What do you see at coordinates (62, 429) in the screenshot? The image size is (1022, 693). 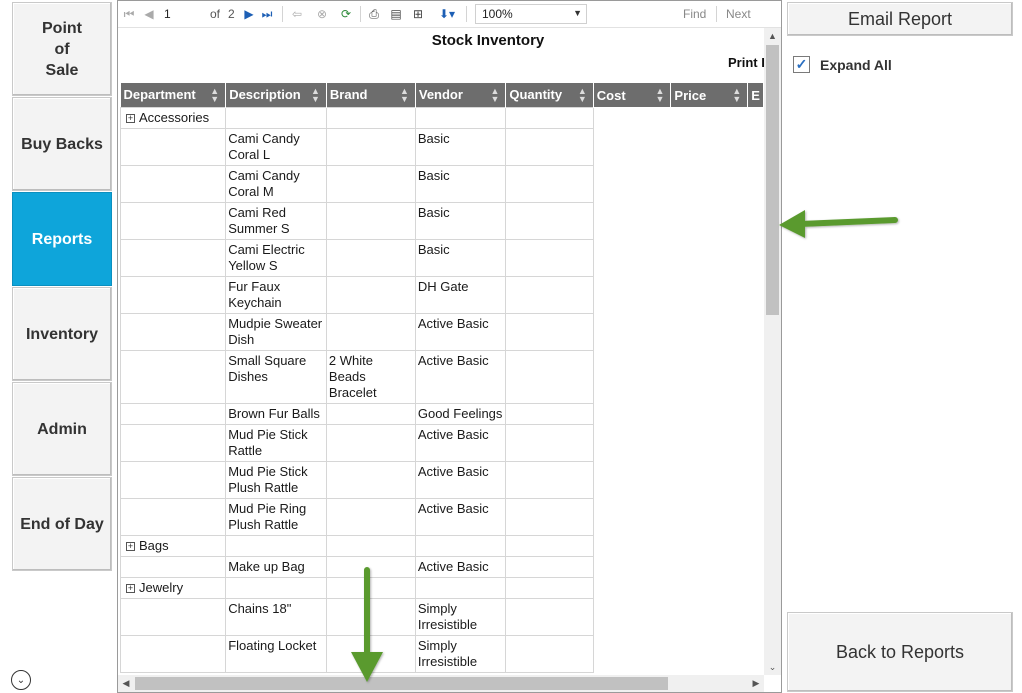 I see `nav-admin: Admin` at bounding box center [62, 429].